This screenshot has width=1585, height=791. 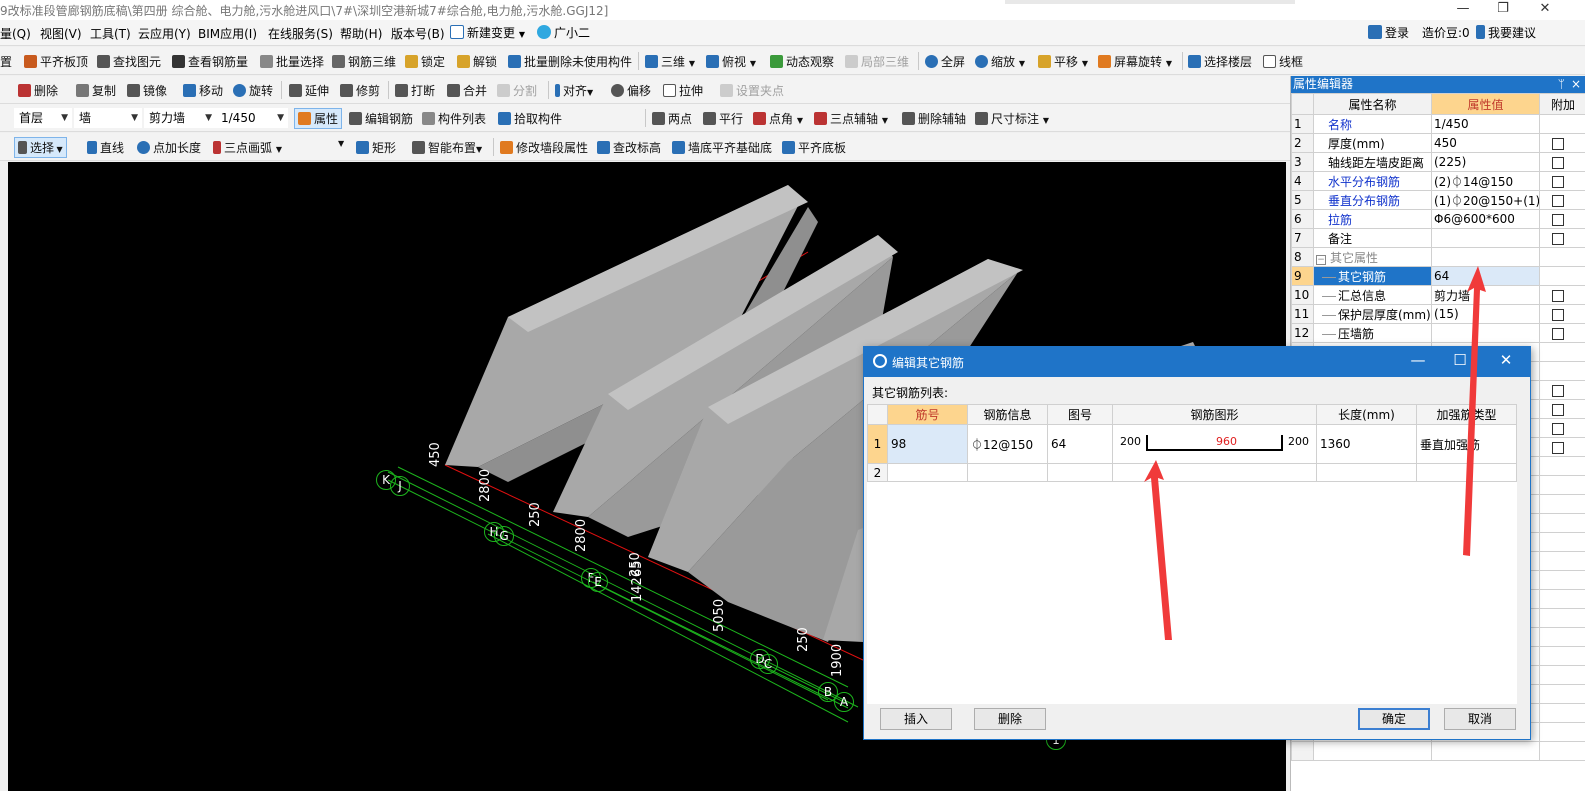 What do you see at coordinates (1446, 32) in the screenshot?
I see `price-beans: 造价豆:0` at bounding box center [1446, 32].